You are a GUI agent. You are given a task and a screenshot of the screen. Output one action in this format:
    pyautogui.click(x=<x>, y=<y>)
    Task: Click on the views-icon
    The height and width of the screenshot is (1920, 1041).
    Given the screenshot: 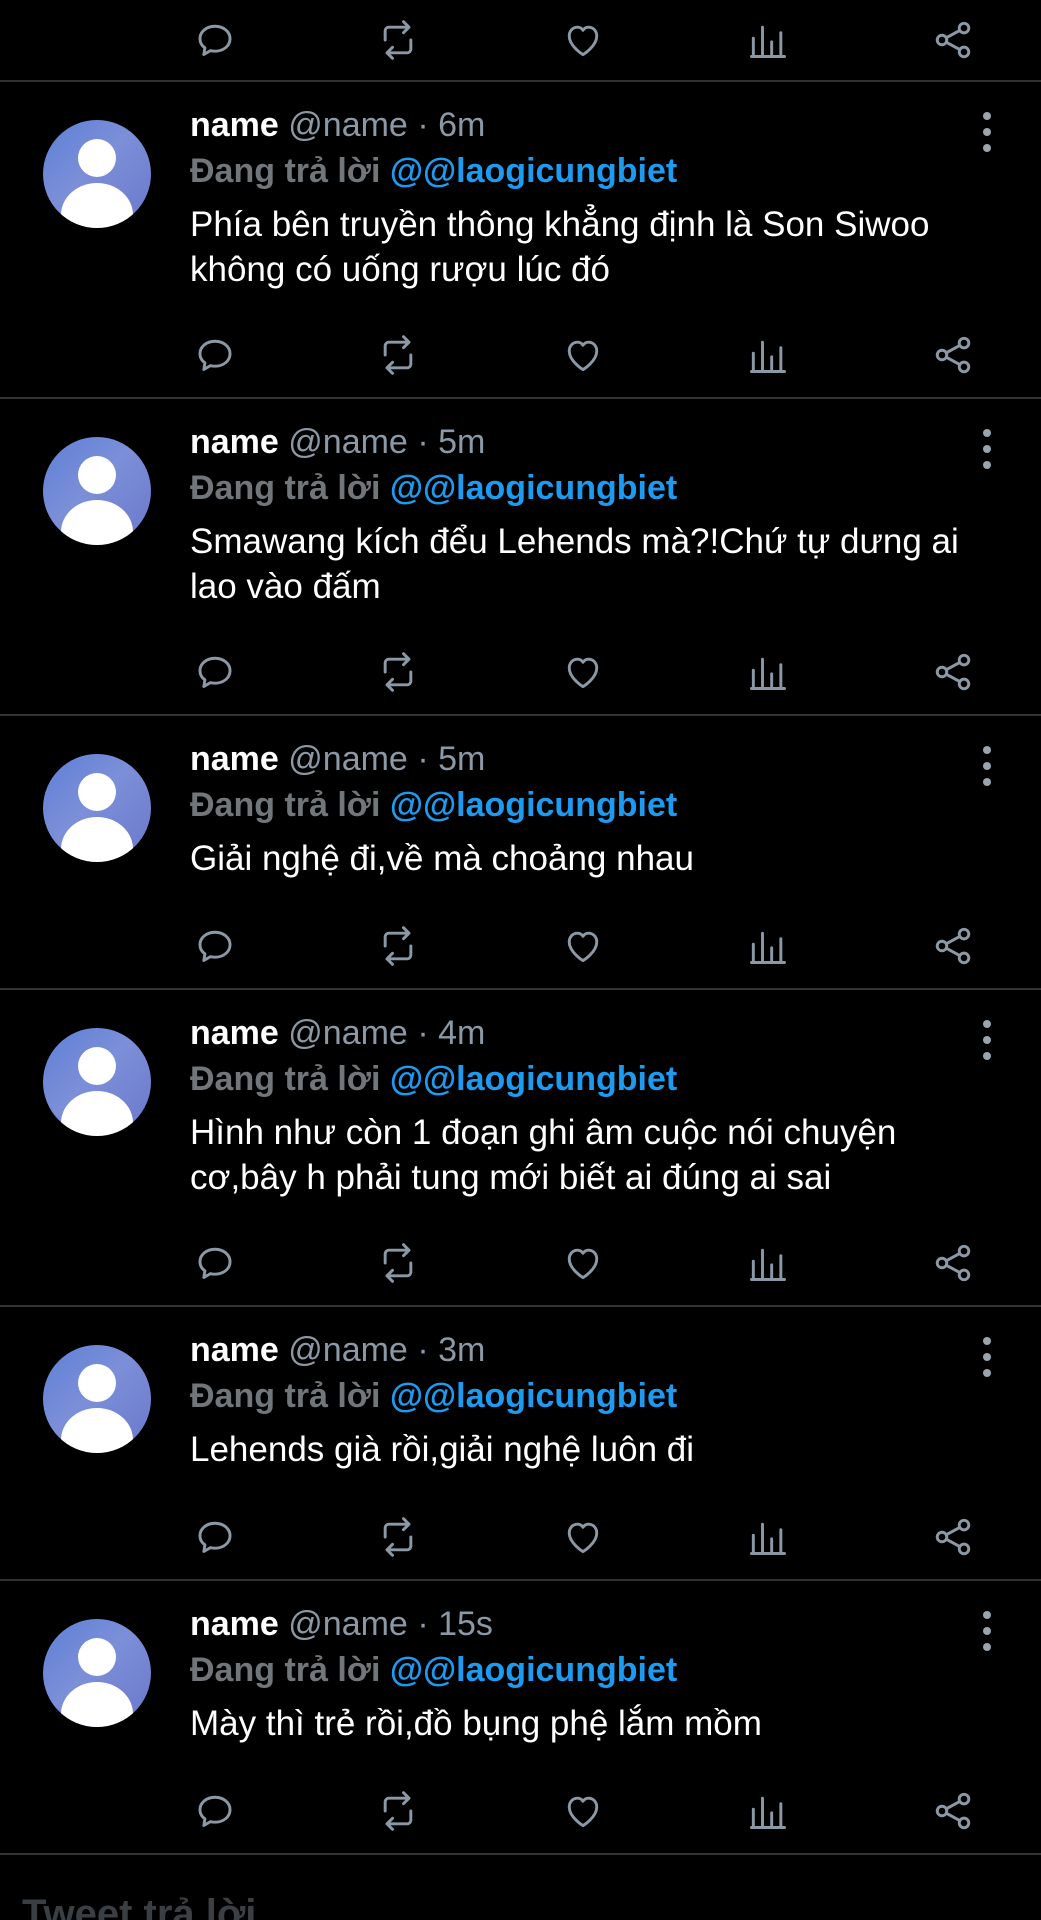 What is the action you would take?
    pyautogui.click(x=768, y=673)
    